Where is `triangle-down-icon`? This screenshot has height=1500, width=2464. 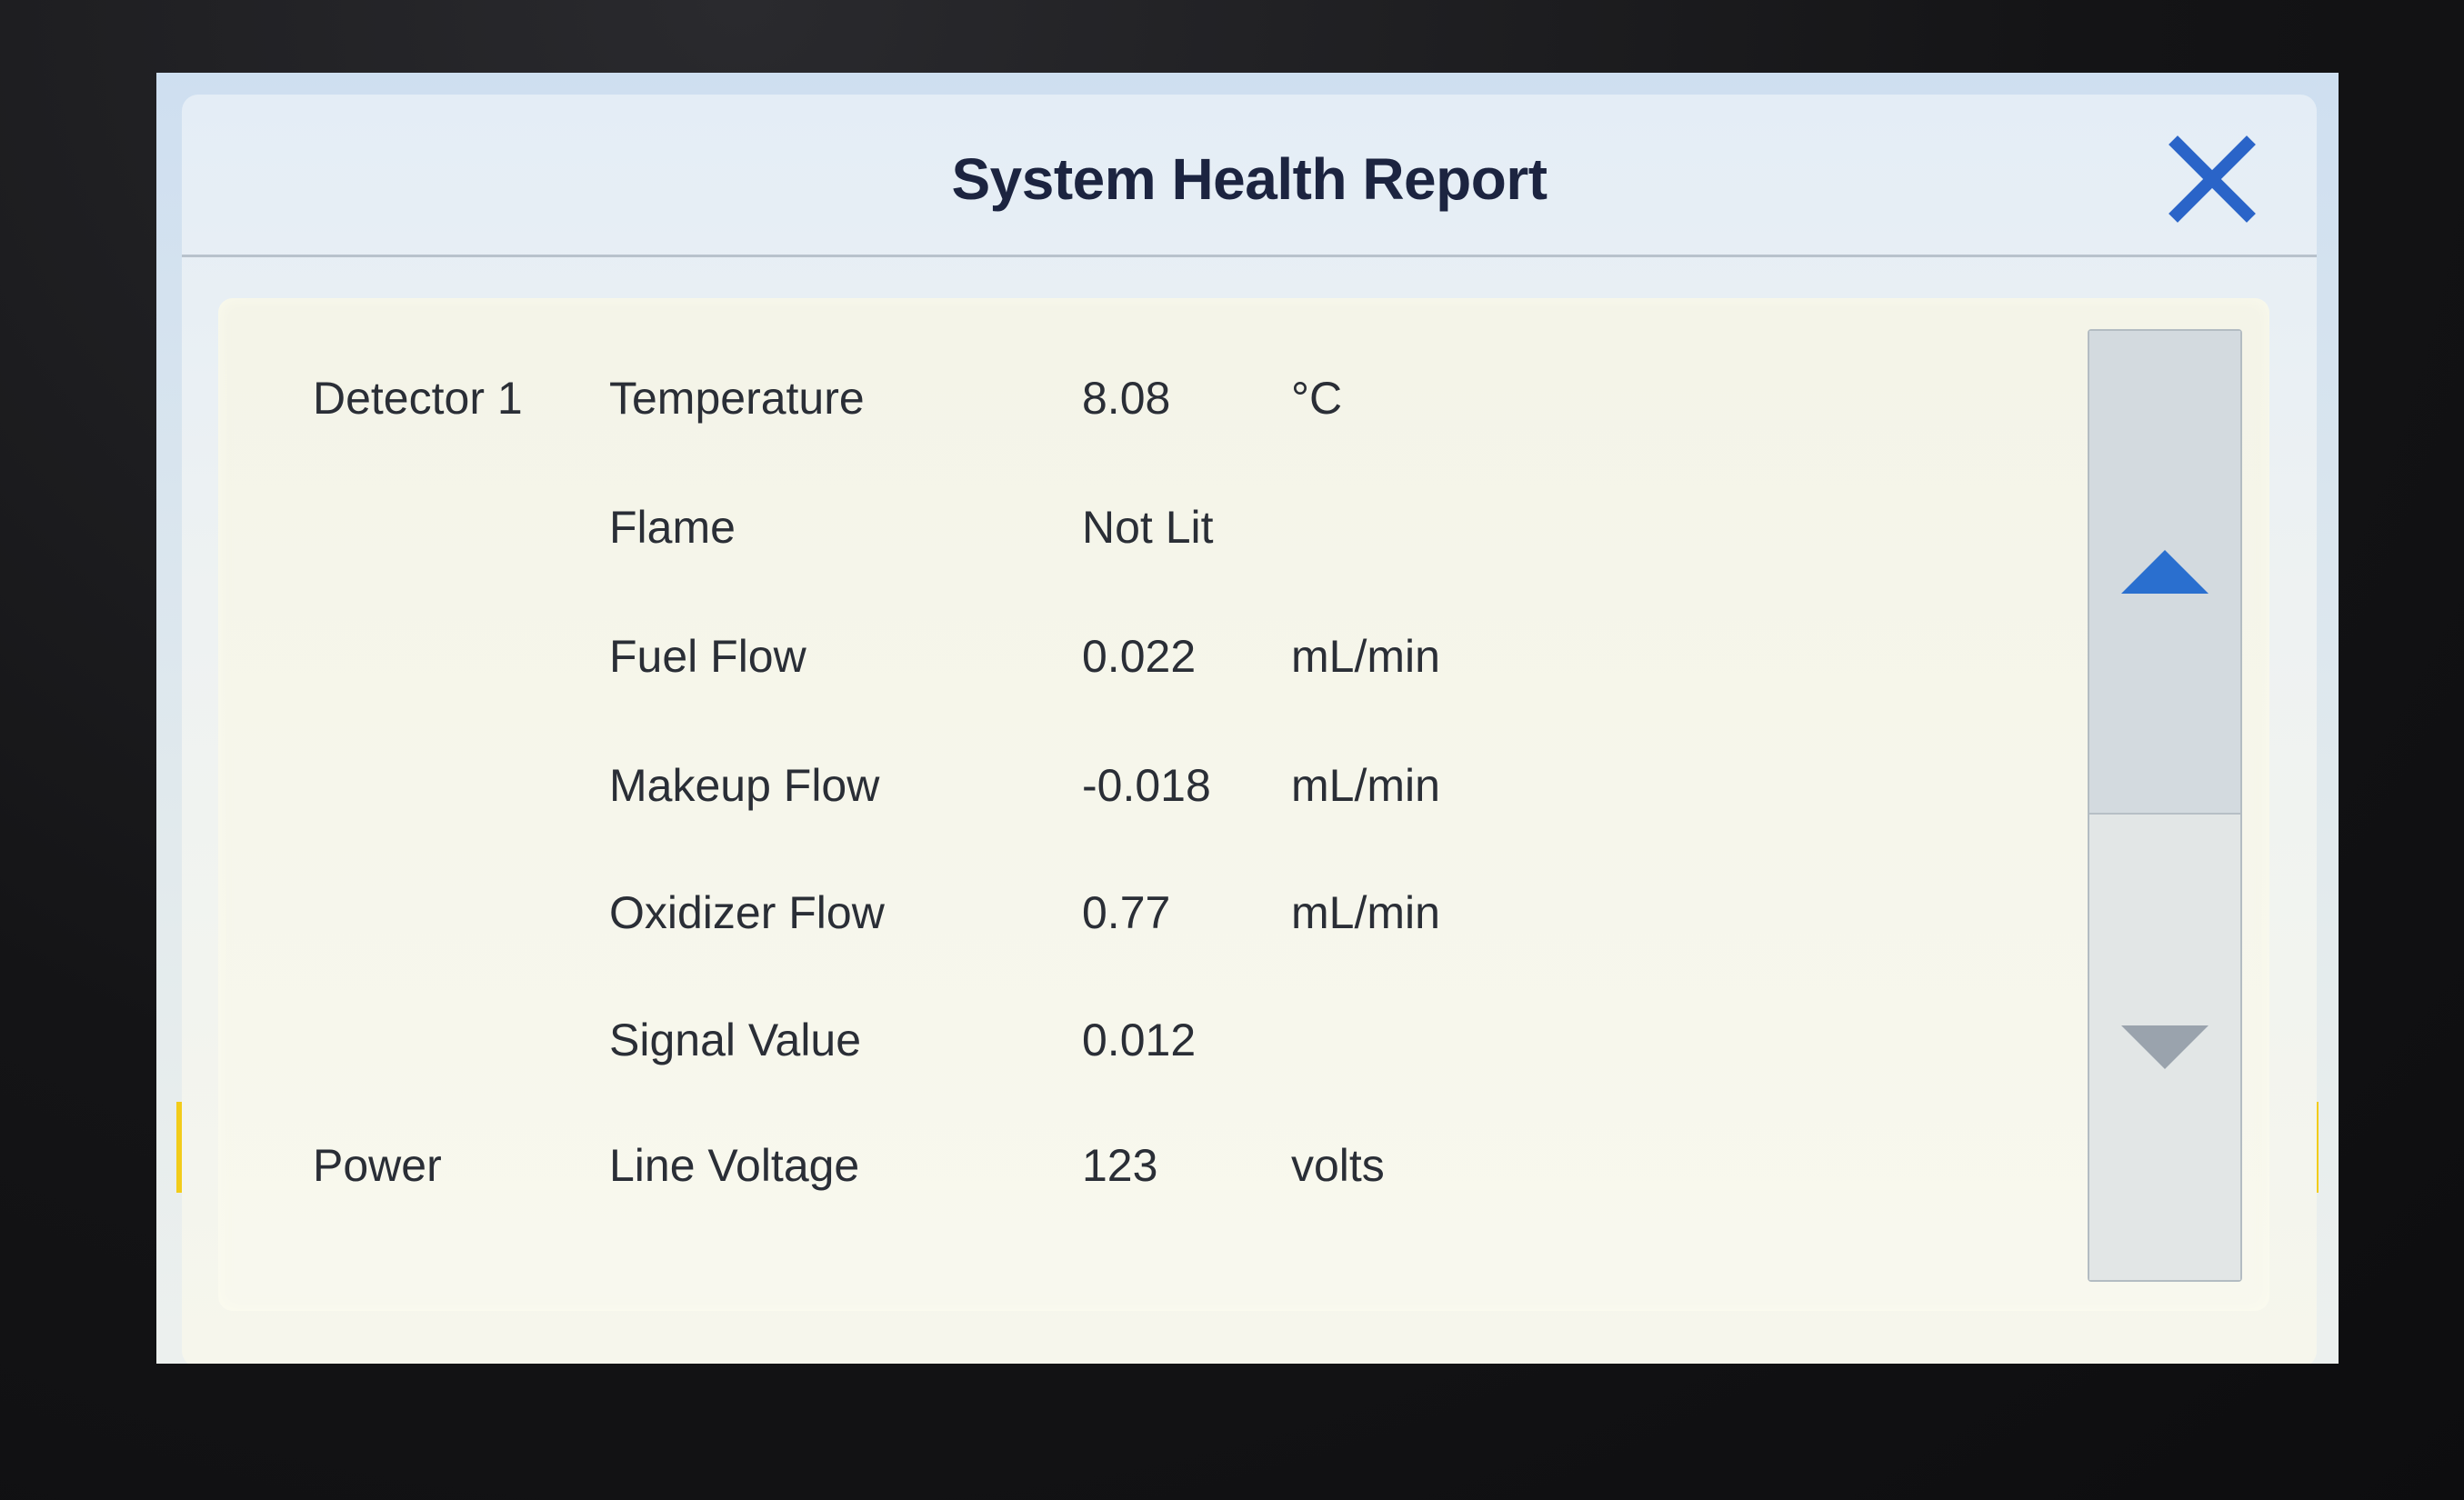
triangle-down-icon is located at coordinates (2165, 1047).